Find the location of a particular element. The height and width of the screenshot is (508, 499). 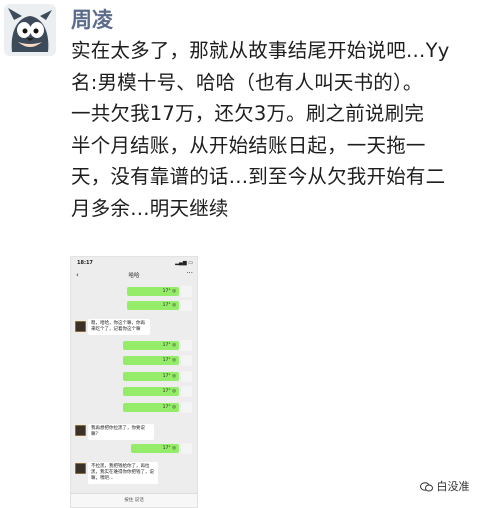

post-line: 名:男模十号、哈哈（也有人叫天书的）。 is located at coordinates (247, 82).